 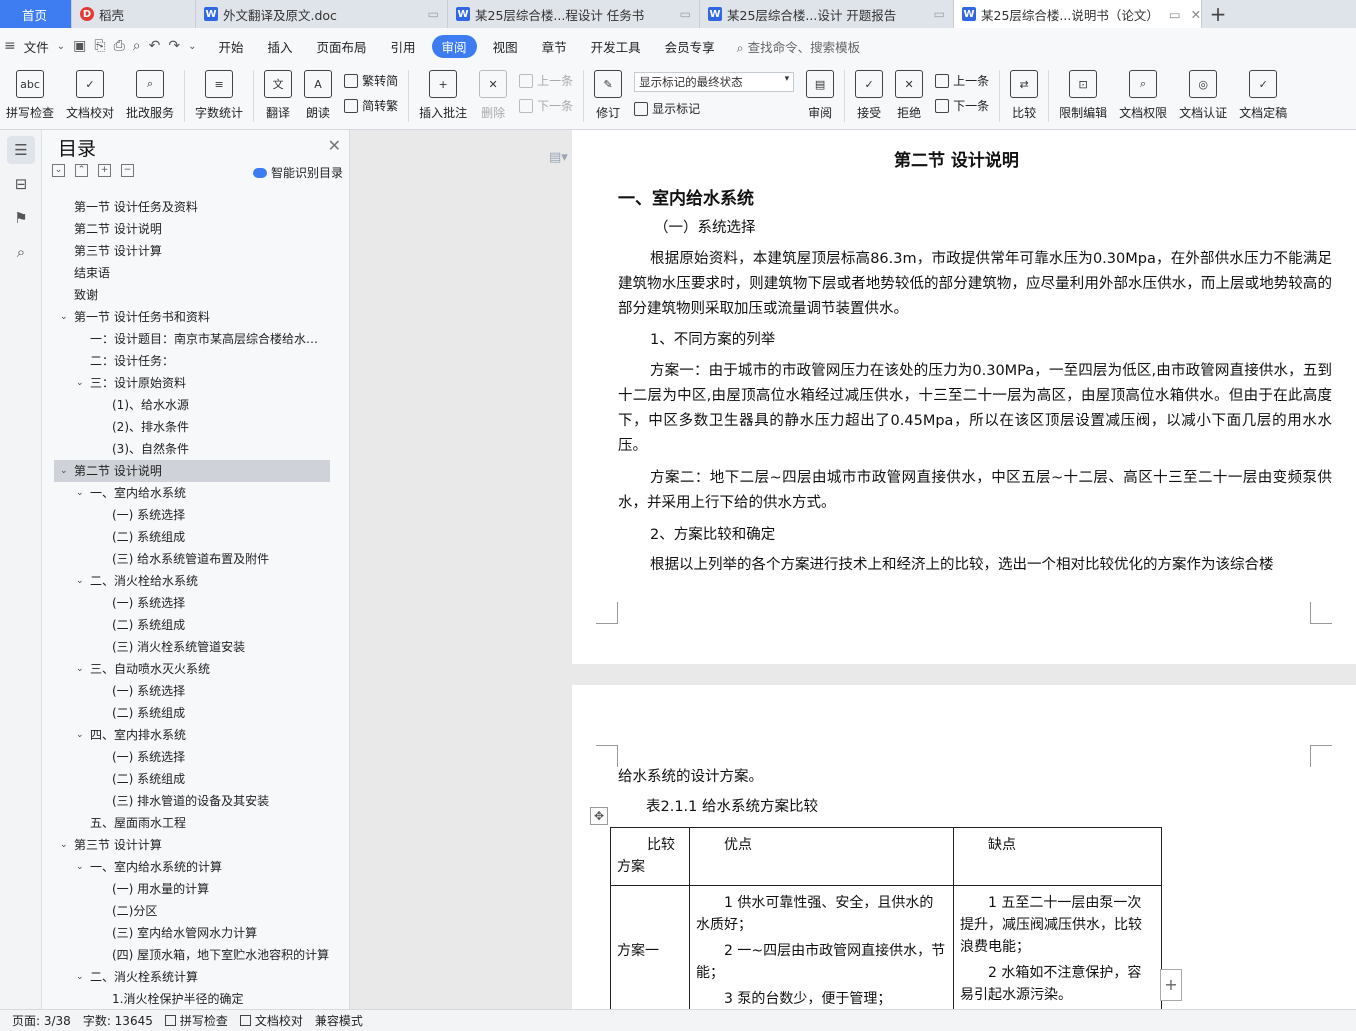 I want to click on reject-button: ✕ 拒绝, so click(x=909, y=95).